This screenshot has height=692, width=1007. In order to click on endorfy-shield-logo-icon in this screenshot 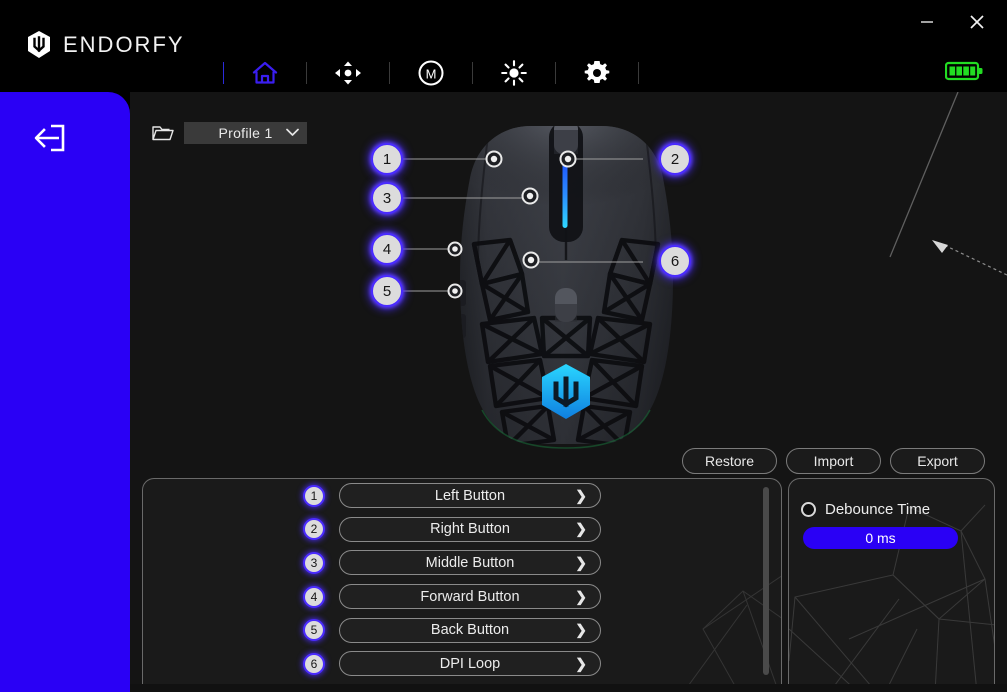, I will do `click(39, 45)`.